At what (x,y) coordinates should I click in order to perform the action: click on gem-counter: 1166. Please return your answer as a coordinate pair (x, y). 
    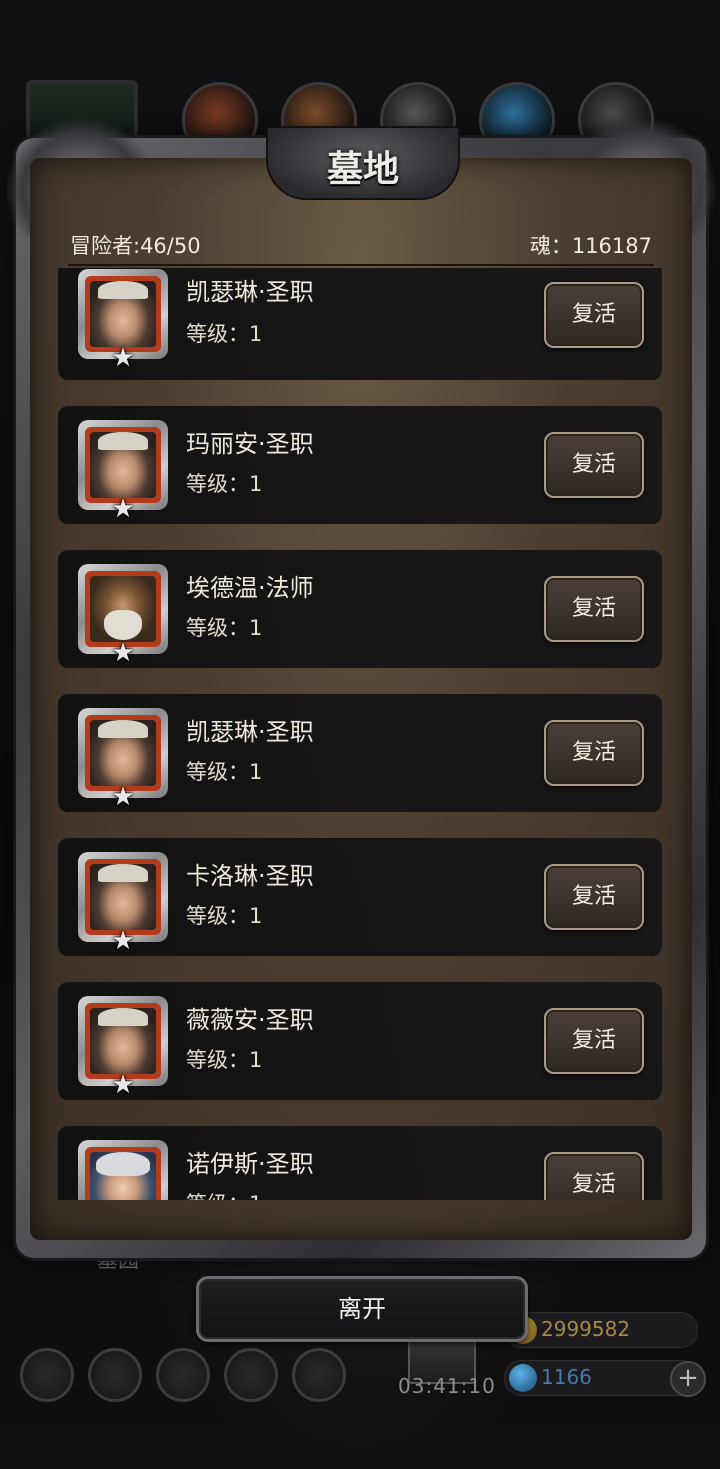
    Looking at the image, I should click on (601, 1378).